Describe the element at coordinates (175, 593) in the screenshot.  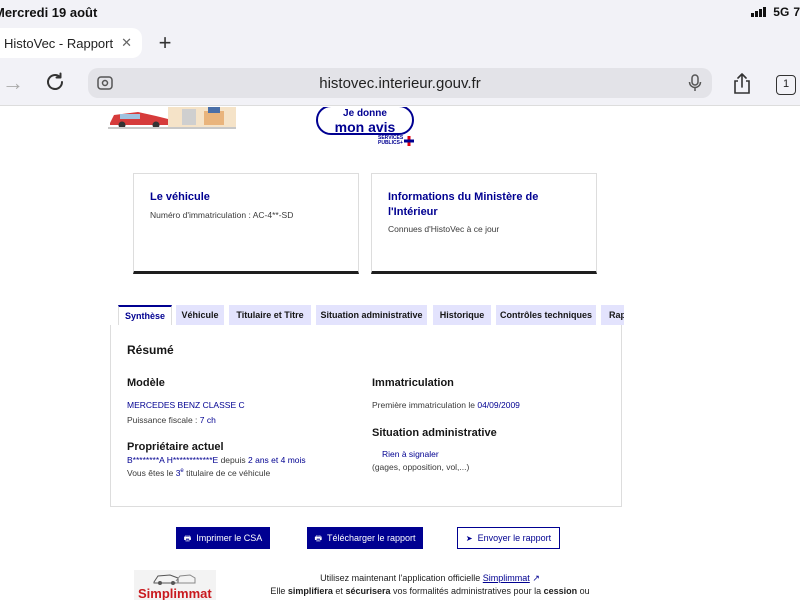
I see `simplimmat-logo-text: Simplimmat` at that location.